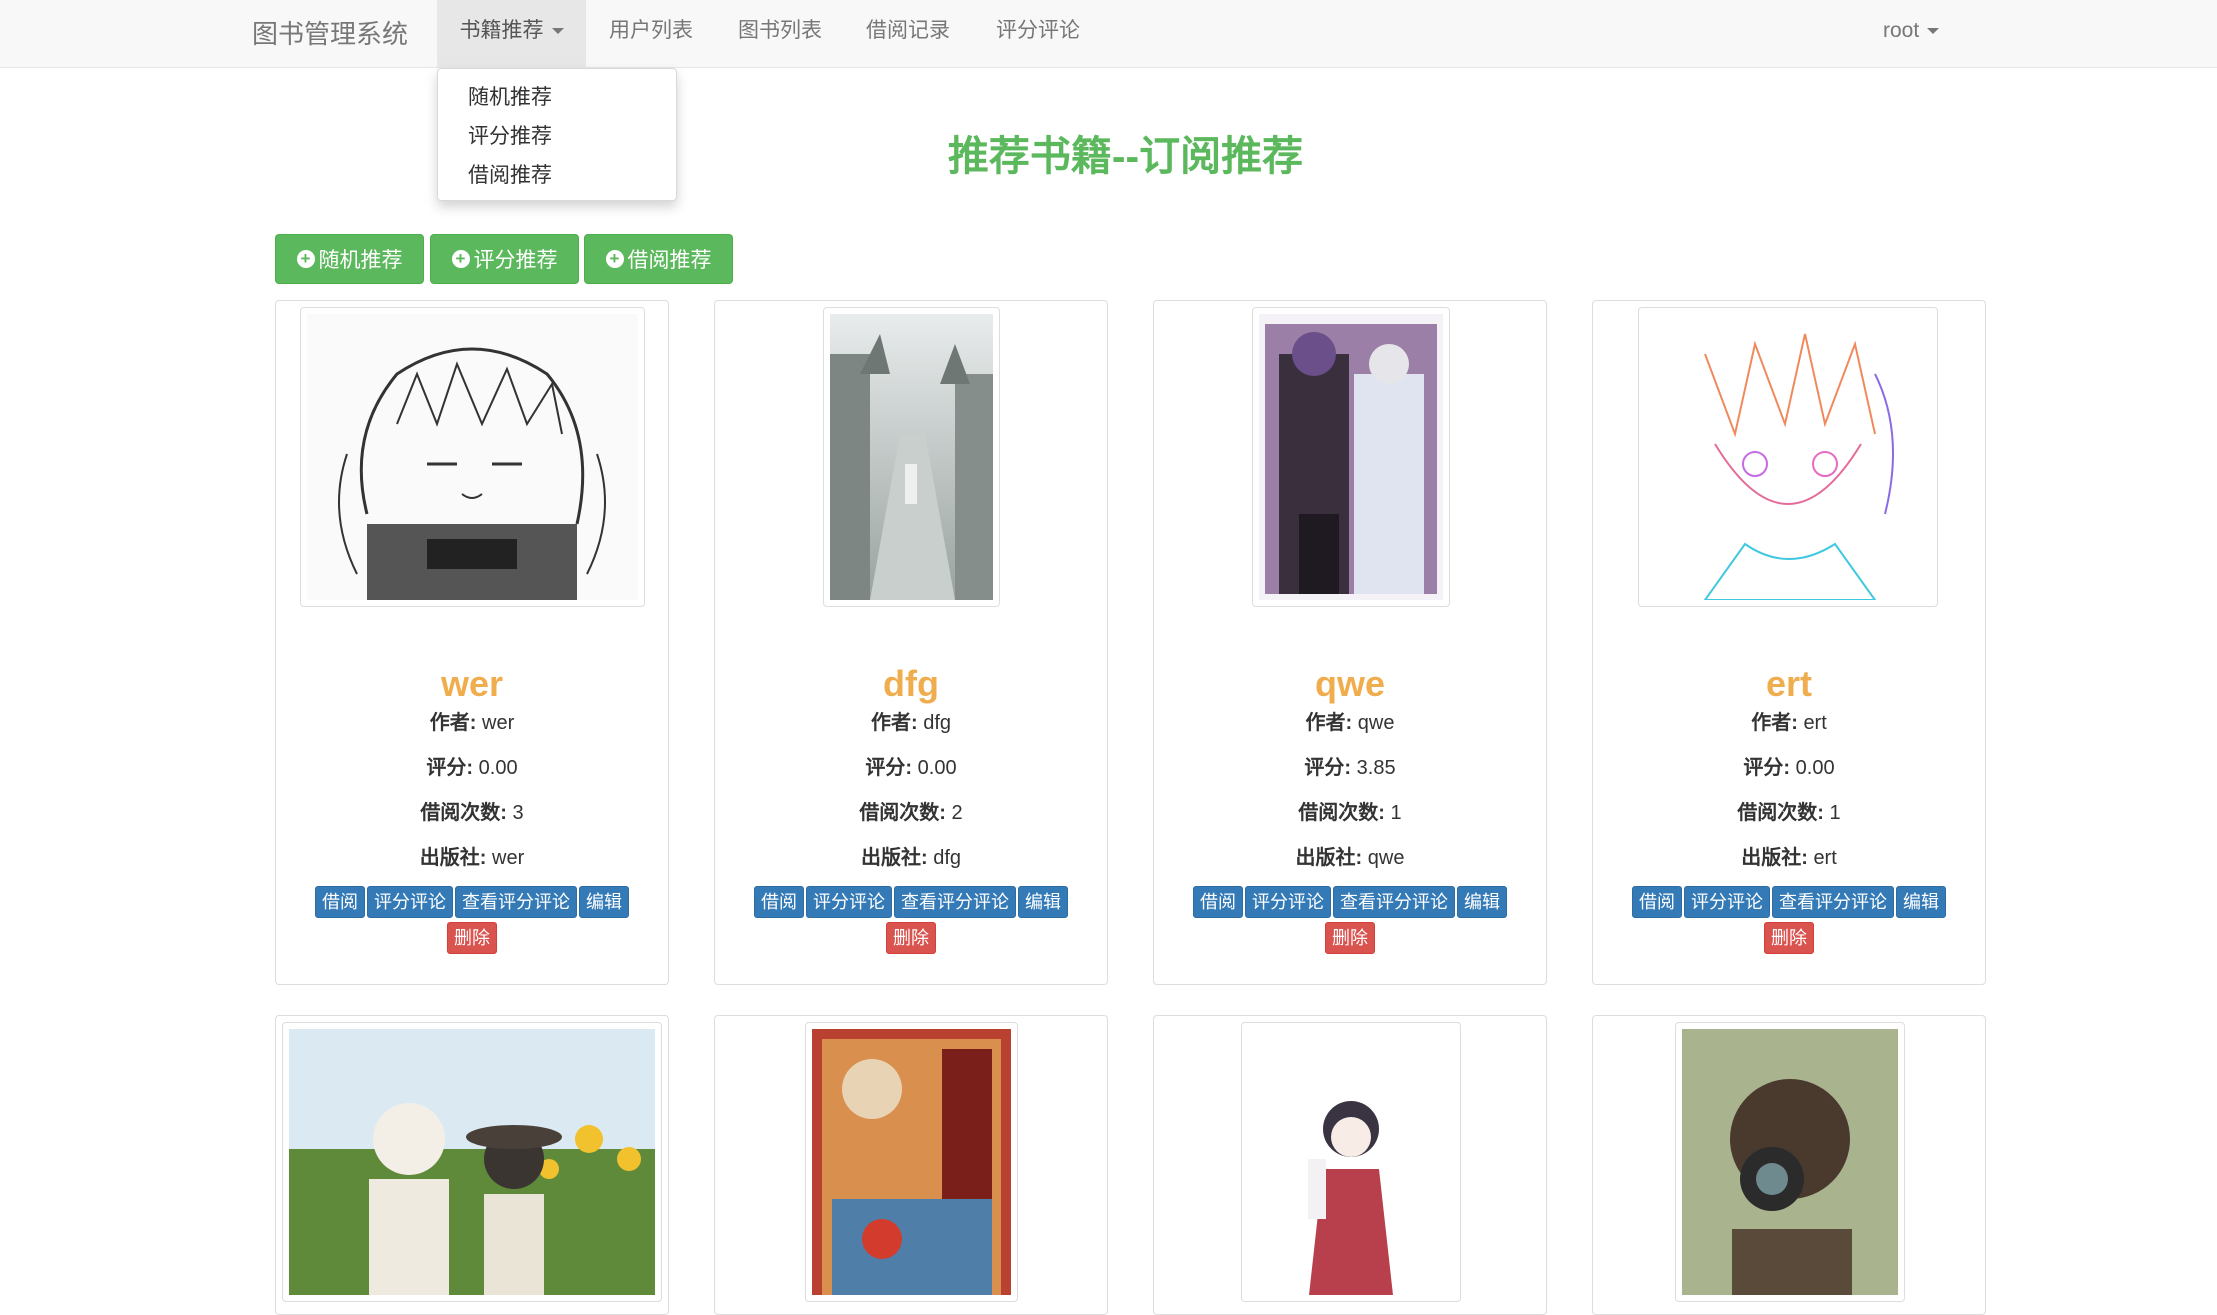 The image size is (2217, 1315). I want to click on color-line-sketch-illustration, so click(1788, 457).